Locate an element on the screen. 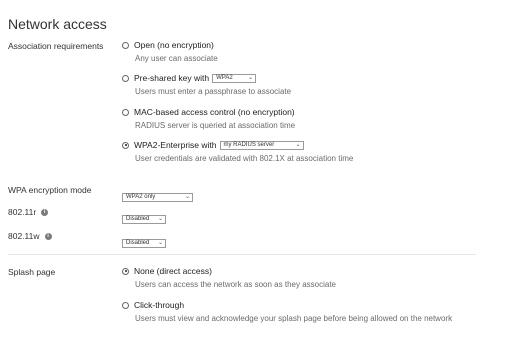 This screenshot has height=339, width=522. radio-mac is located at coordinates (125, 112).